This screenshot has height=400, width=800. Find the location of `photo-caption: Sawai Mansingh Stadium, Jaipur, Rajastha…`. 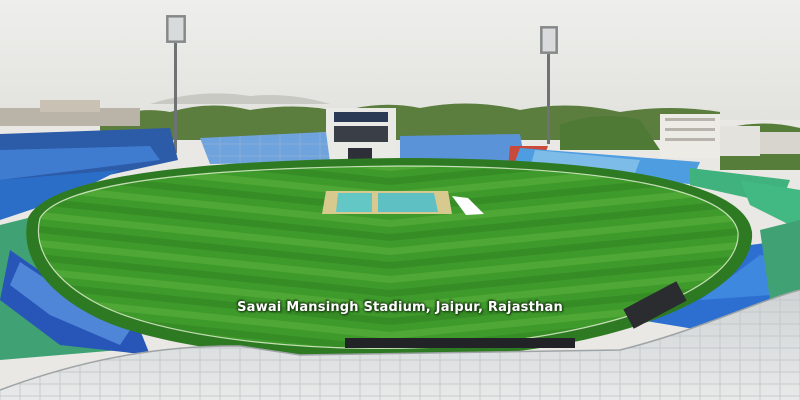

photo-caption: Sawai Mansingh Stadium, Jaipur, Rajastha… is located at coordinates (400, 307).